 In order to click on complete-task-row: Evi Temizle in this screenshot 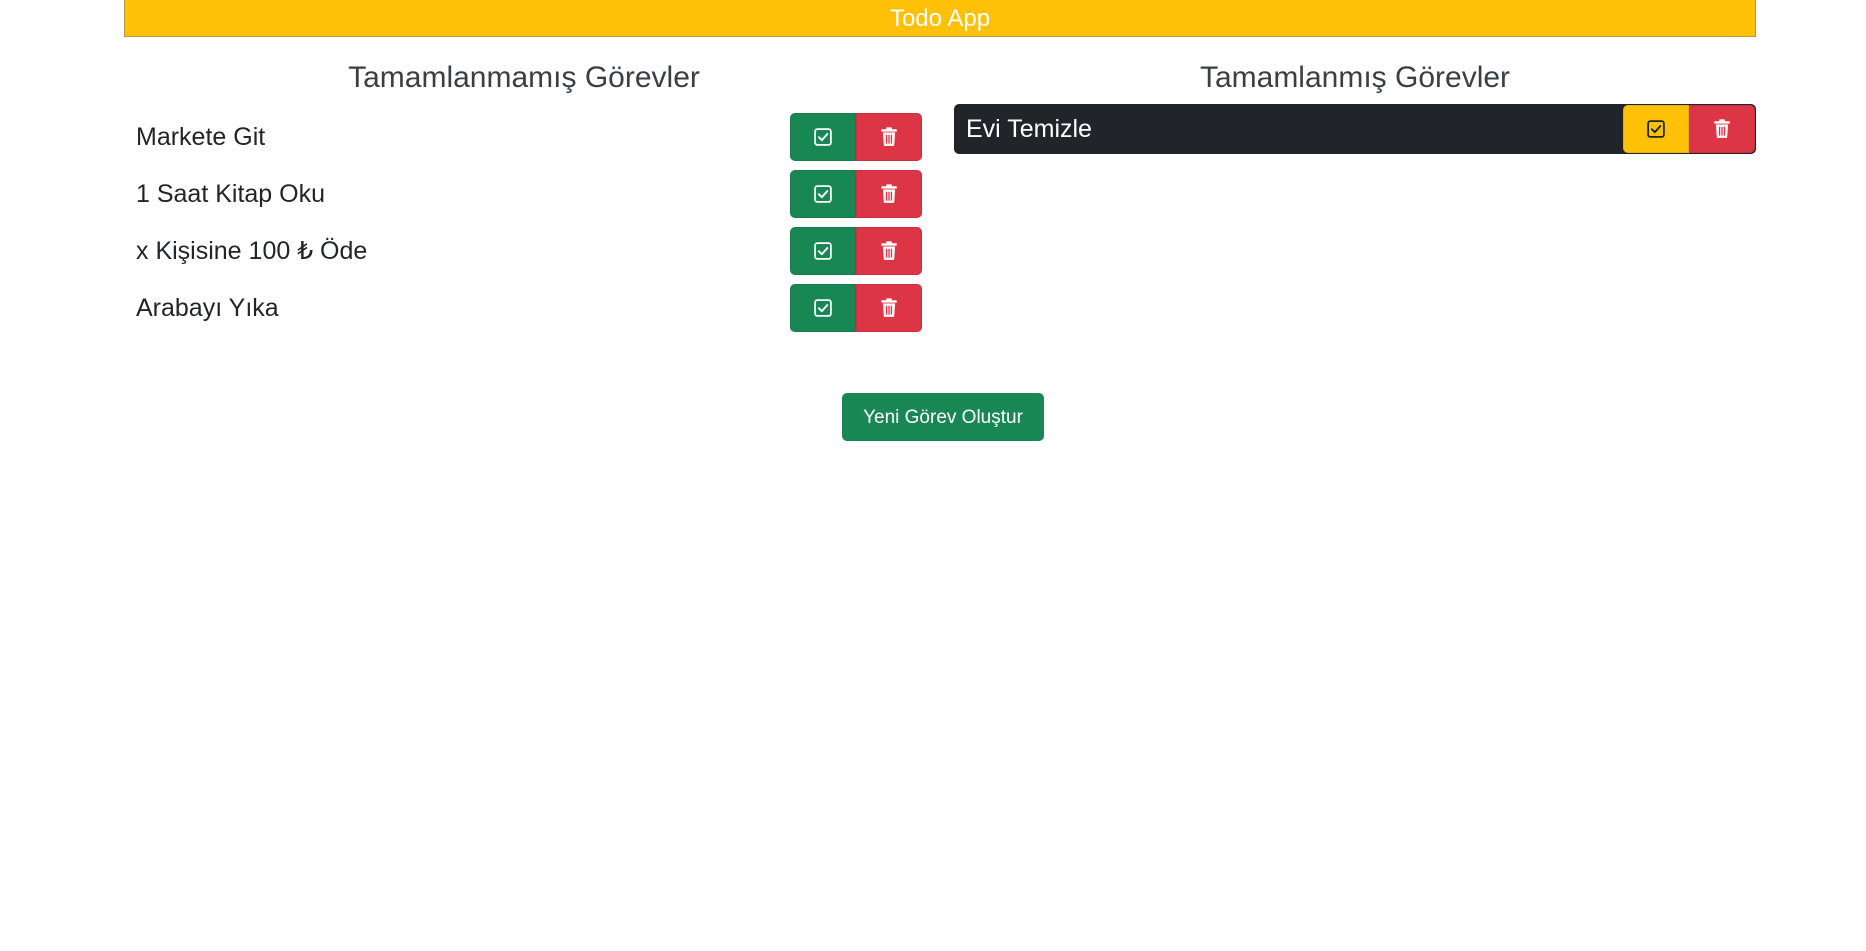, I will do `click(1355, 129)`.